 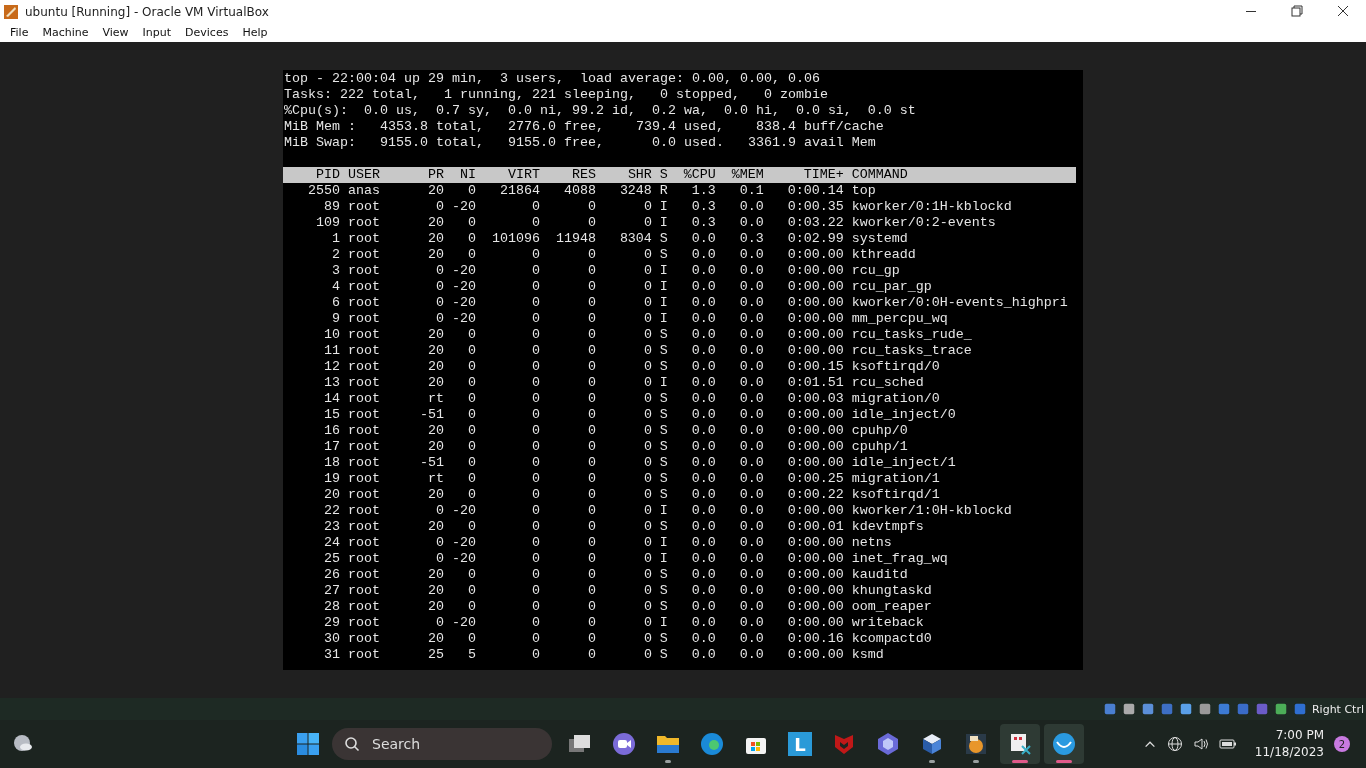 I want to click on column-header: PR, so click(x=435, y=174).